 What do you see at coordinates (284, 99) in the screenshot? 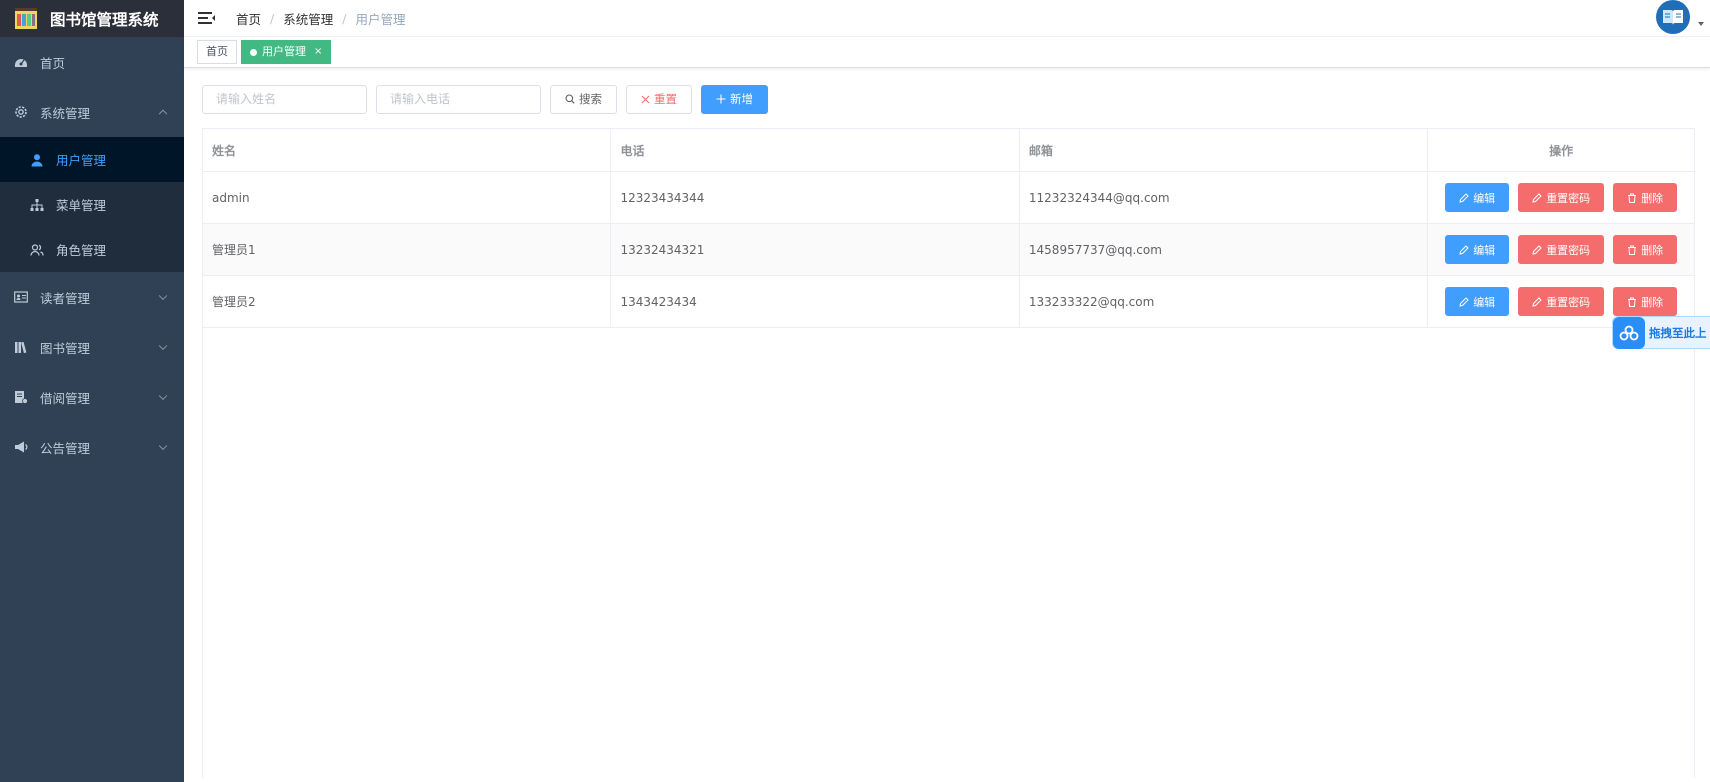
I see `name-search-input` at bounding box center [284, 99].